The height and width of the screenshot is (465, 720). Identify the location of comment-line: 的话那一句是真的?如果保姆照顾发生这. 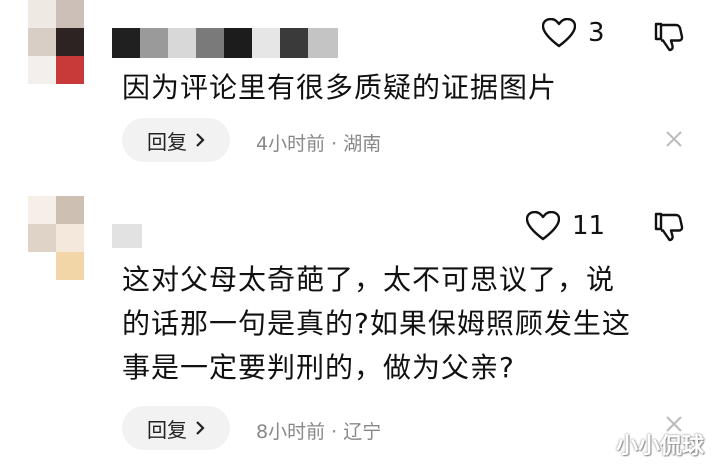
(376, 323).